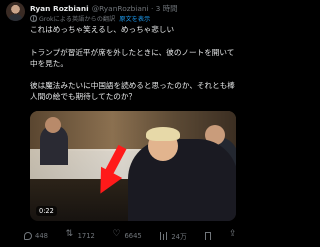 This screenshot has width=320, height=247. What do you see at coordinates (41, 236) in the screenshot?
I see `reply-count: 448` at bounding box center [41, 236].